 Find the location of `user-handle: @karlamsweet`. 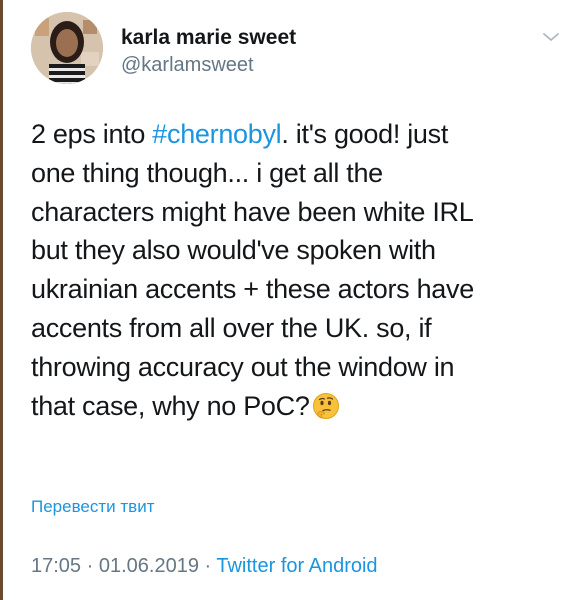

user-handle: @karlamsweet is located at coordinates (187, 65).